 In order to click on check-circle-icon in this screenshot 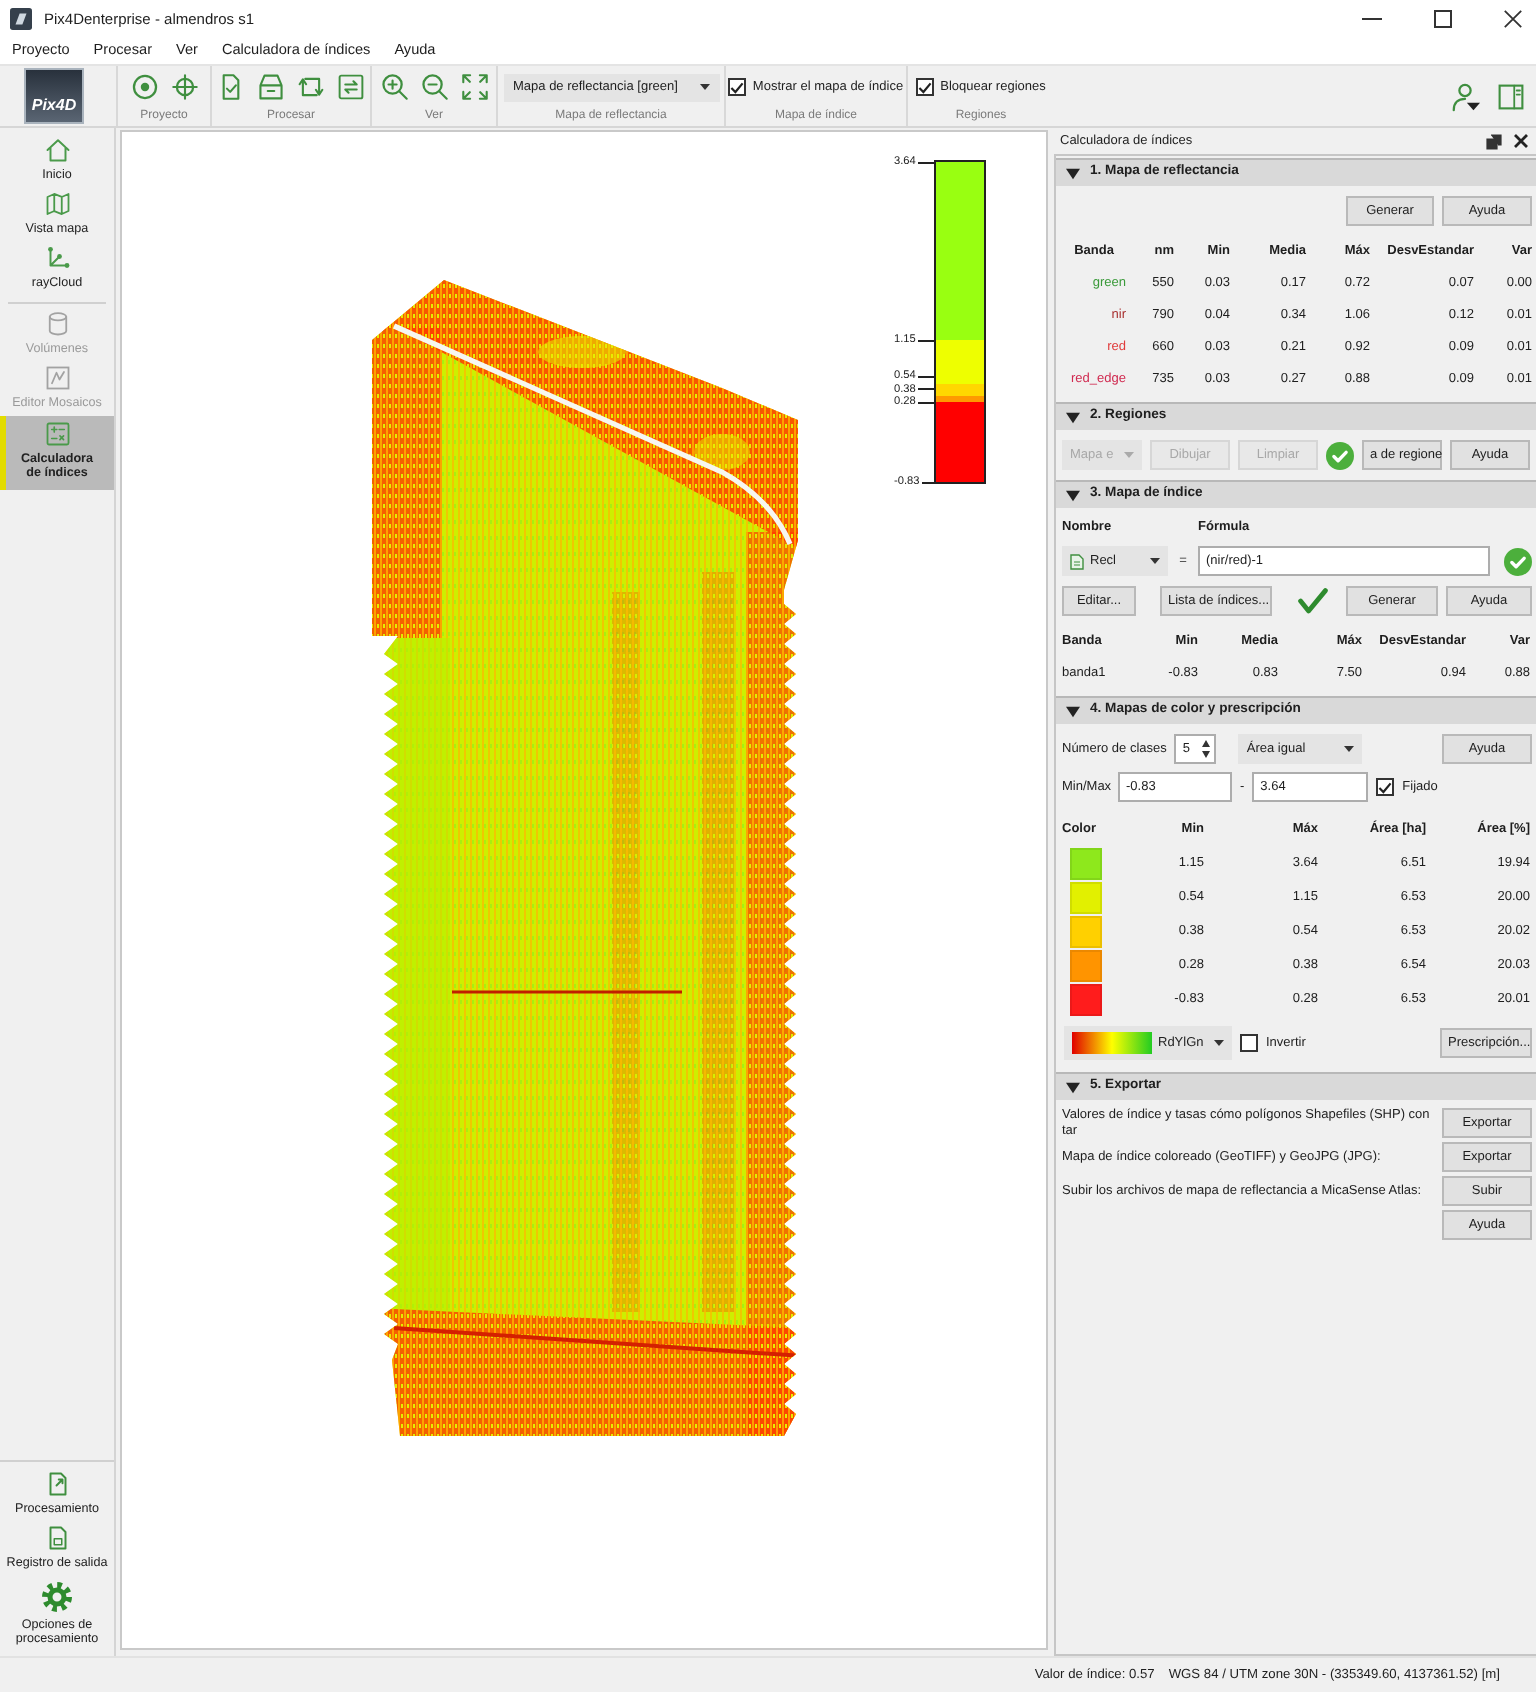, I will do `click(1518, 561)`.